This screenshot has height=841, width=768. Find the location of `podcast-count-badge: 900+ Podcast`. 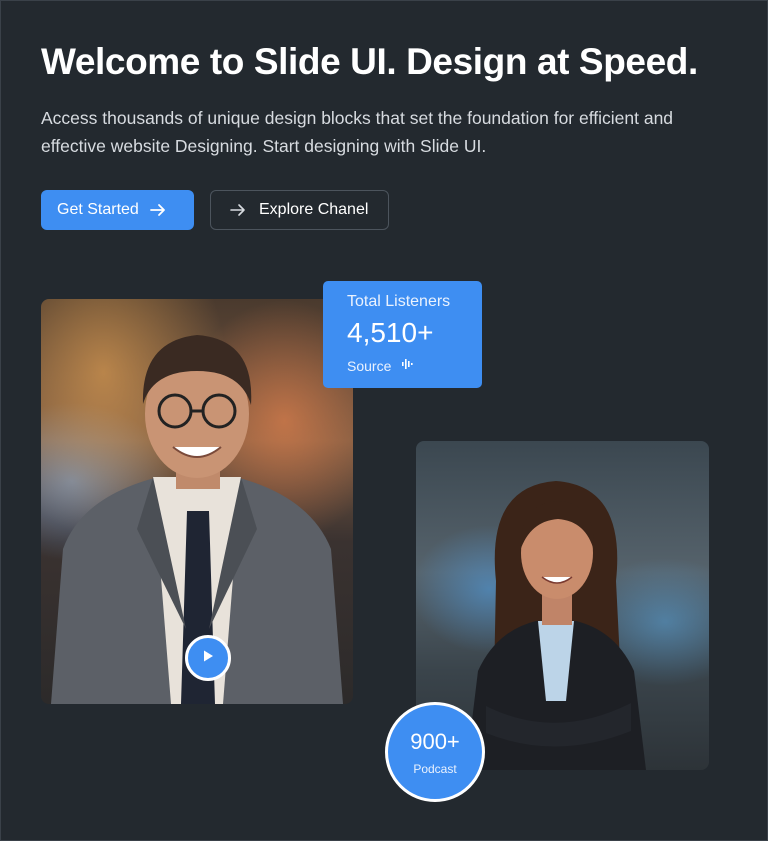

podcast-count-badge: 900+ Podcast is located at coordinates (435, 752).